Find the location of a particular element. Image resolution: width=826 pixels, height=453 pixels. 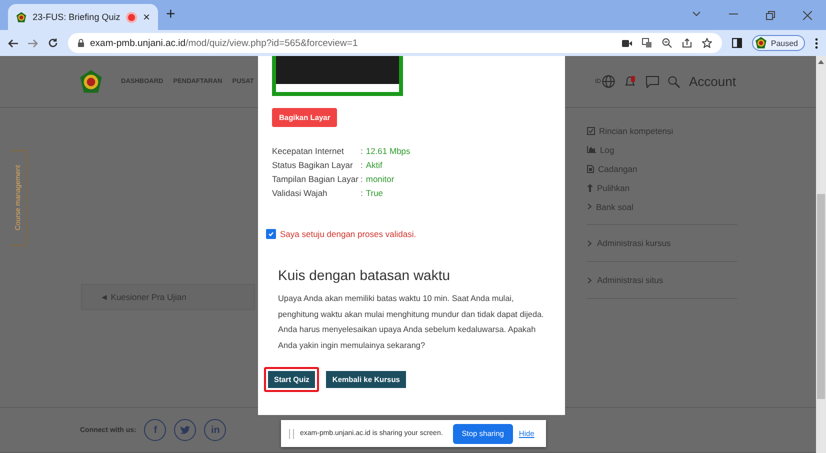

consent-checkbox is located at coordinates (271, 234).